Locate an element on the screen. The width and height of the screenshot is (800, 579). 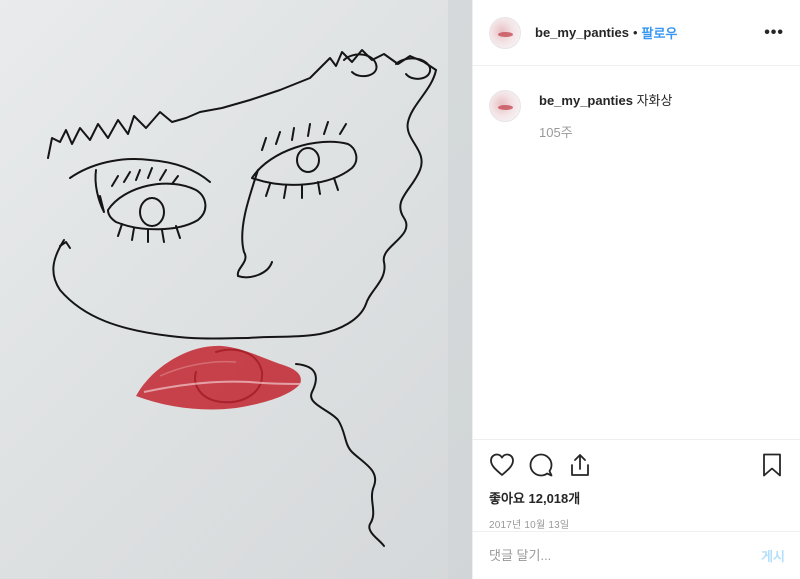
post-date: 2017년 10월 13일 is located at coordinates (637, 523).